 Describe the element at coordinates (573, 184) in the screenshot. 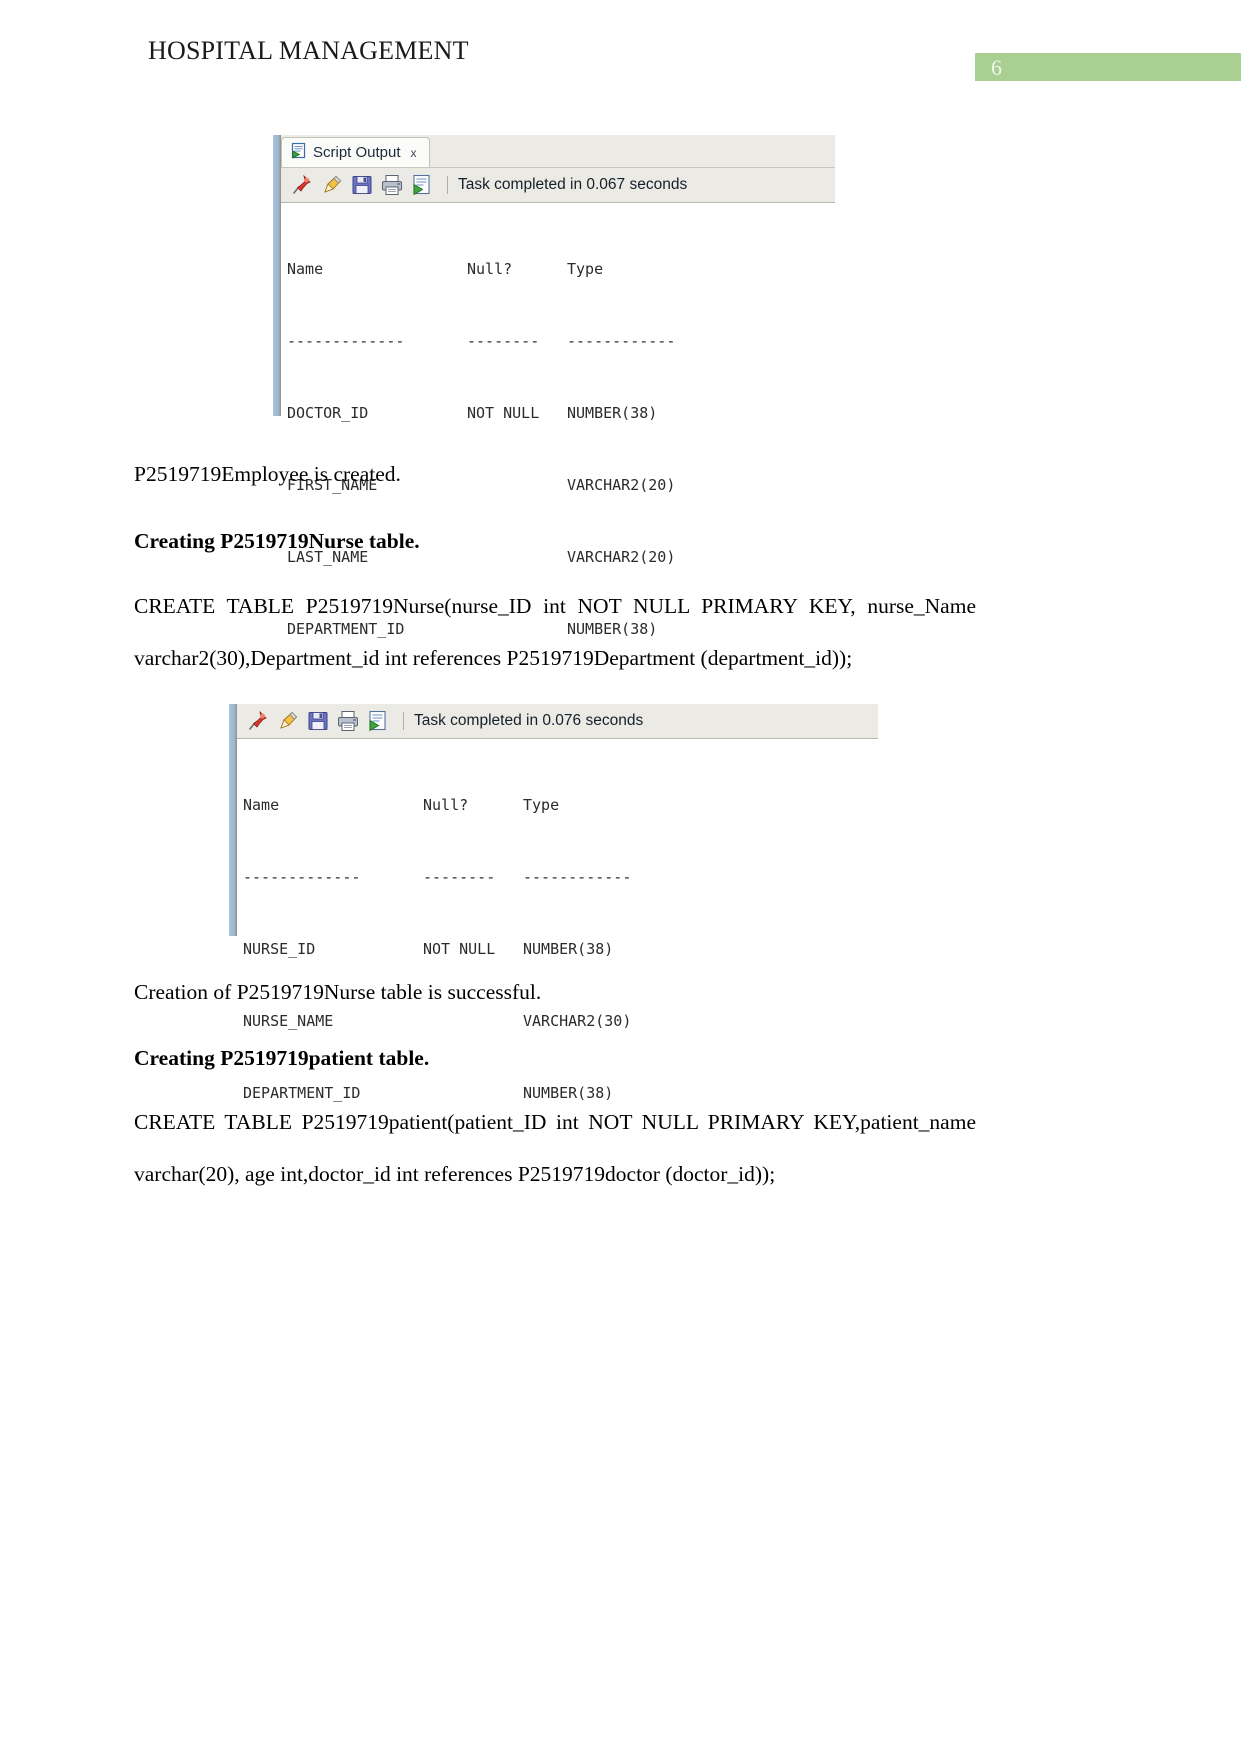

I see `task-status-text: Task completed in 0.067 seconds` at that location.